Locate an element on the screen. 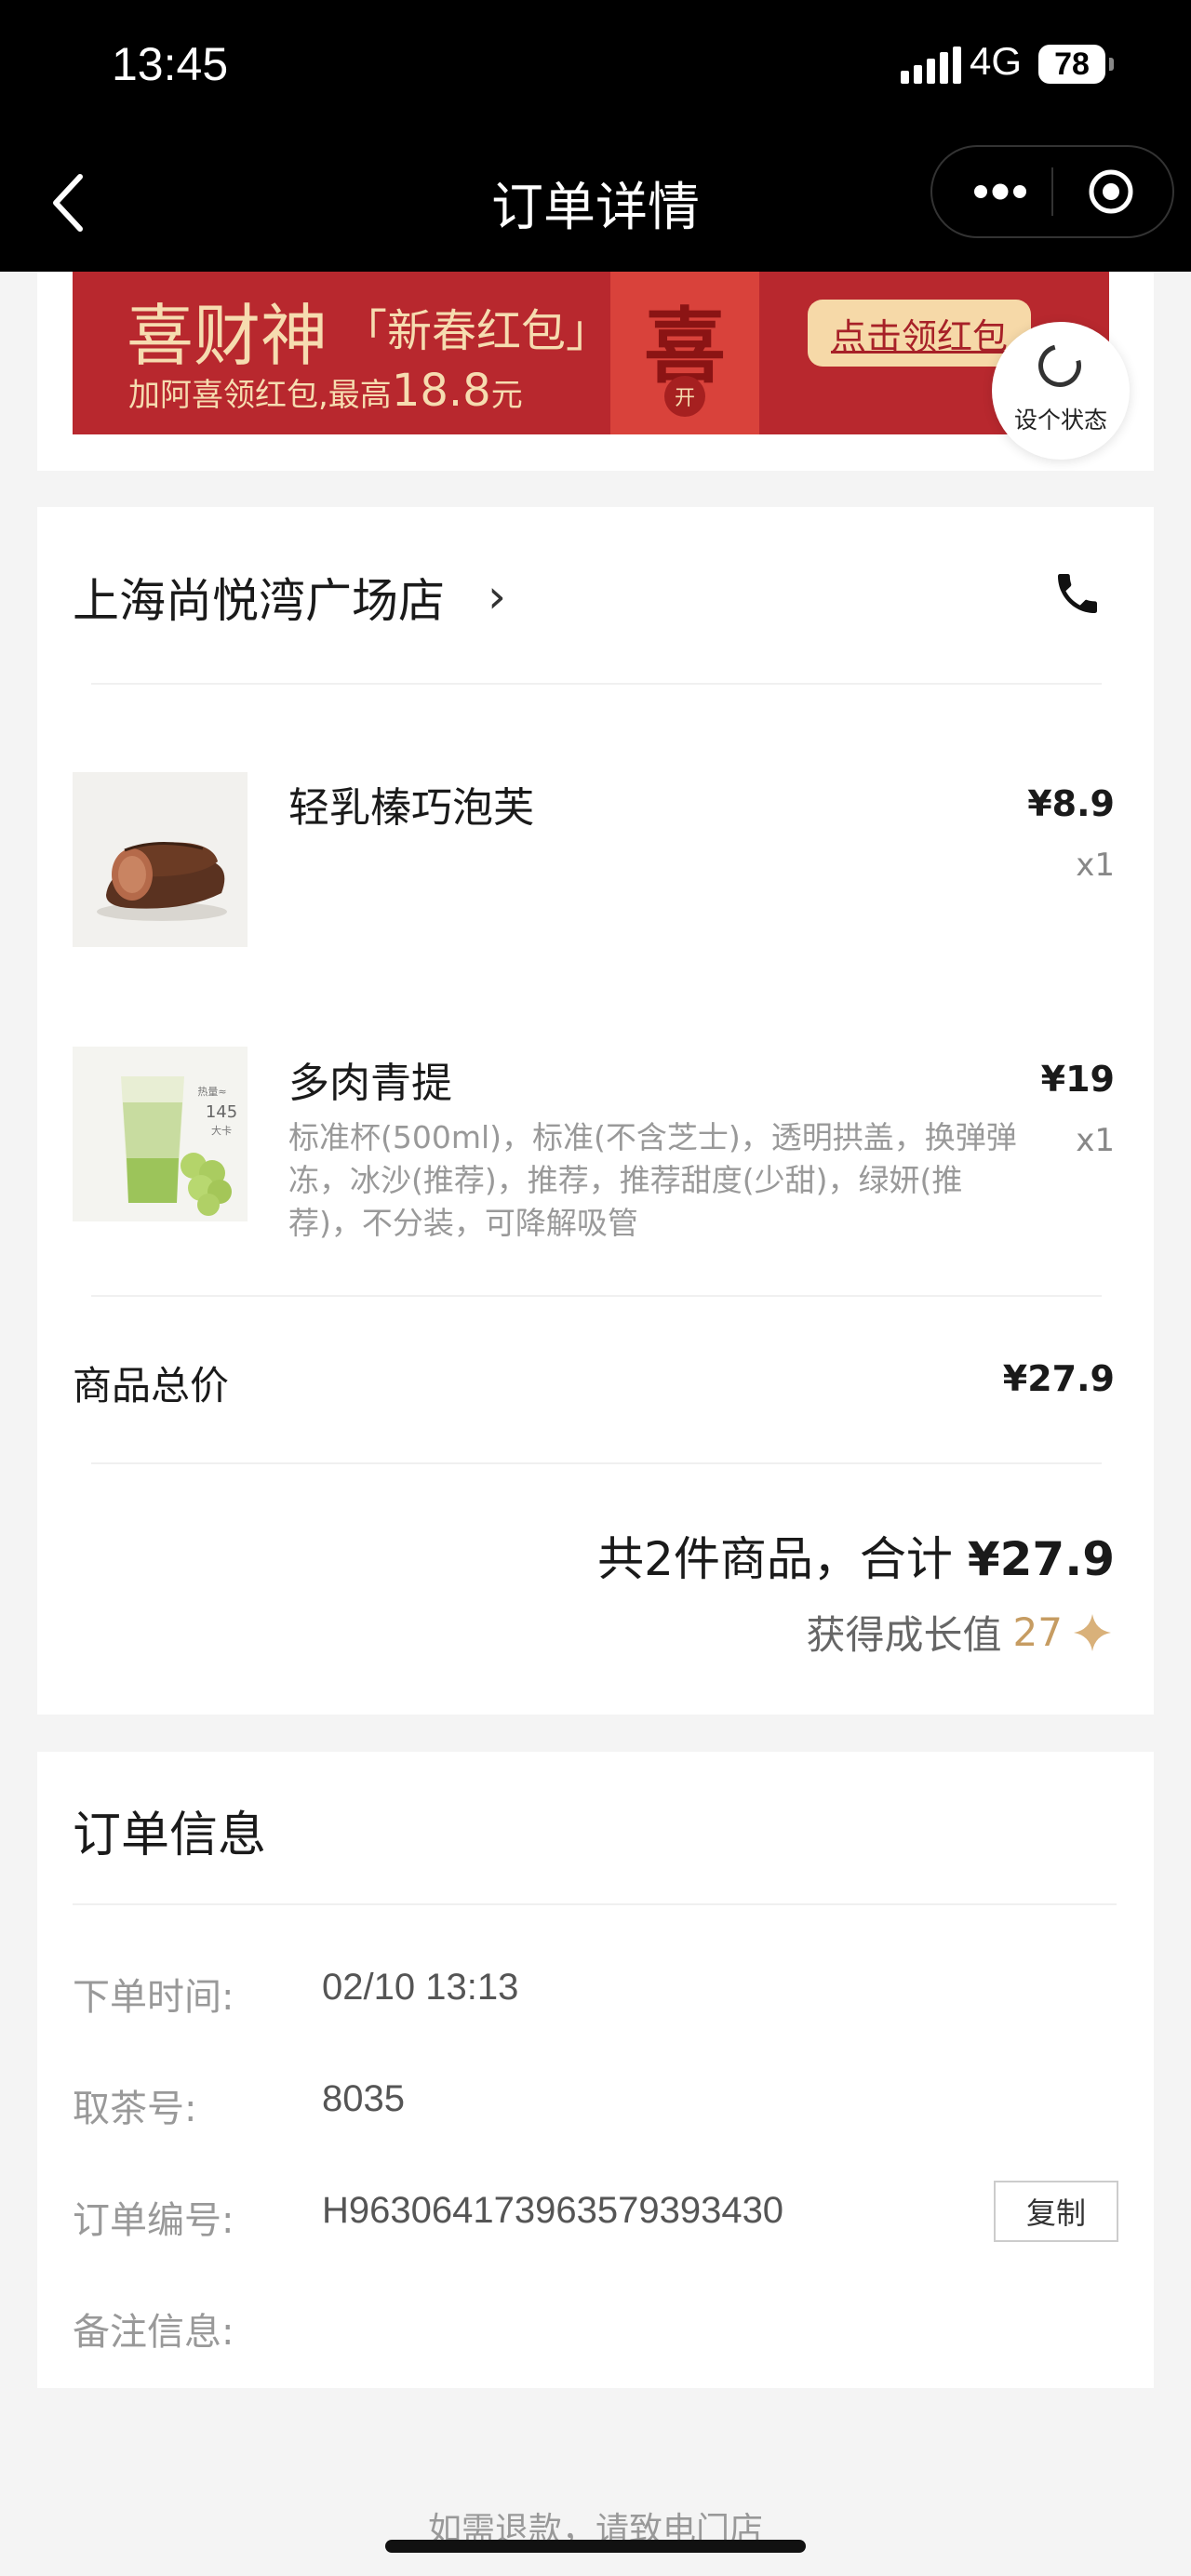 The image size is (1191, 2576). battery-icon: 78 is located at coordinates (1076, 64).